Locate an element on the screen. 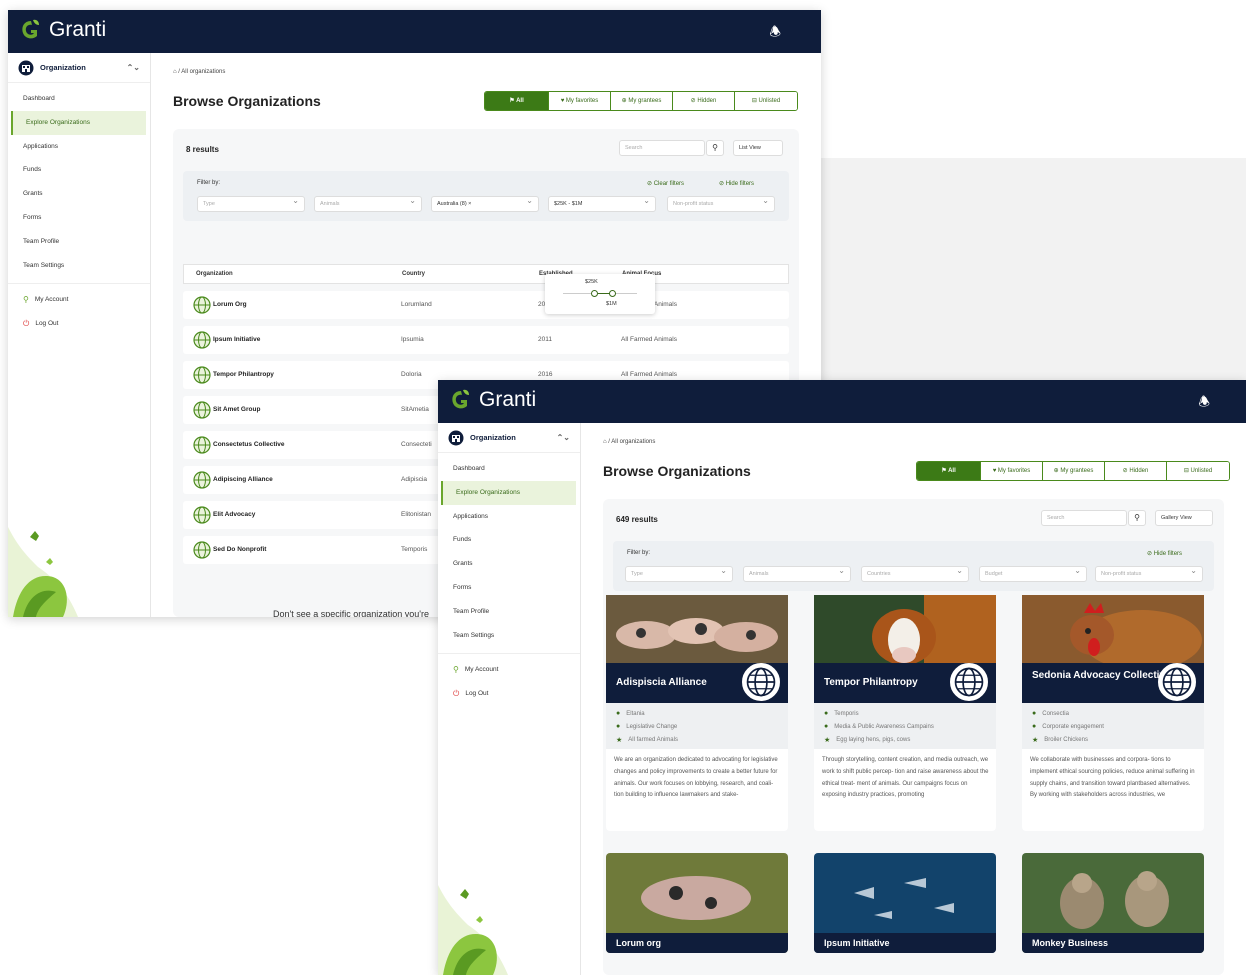 Image resolution: width=1246 pixels, height=975 pixels. view-mode-select: Gallery View is located at coordinates (1184, 518).